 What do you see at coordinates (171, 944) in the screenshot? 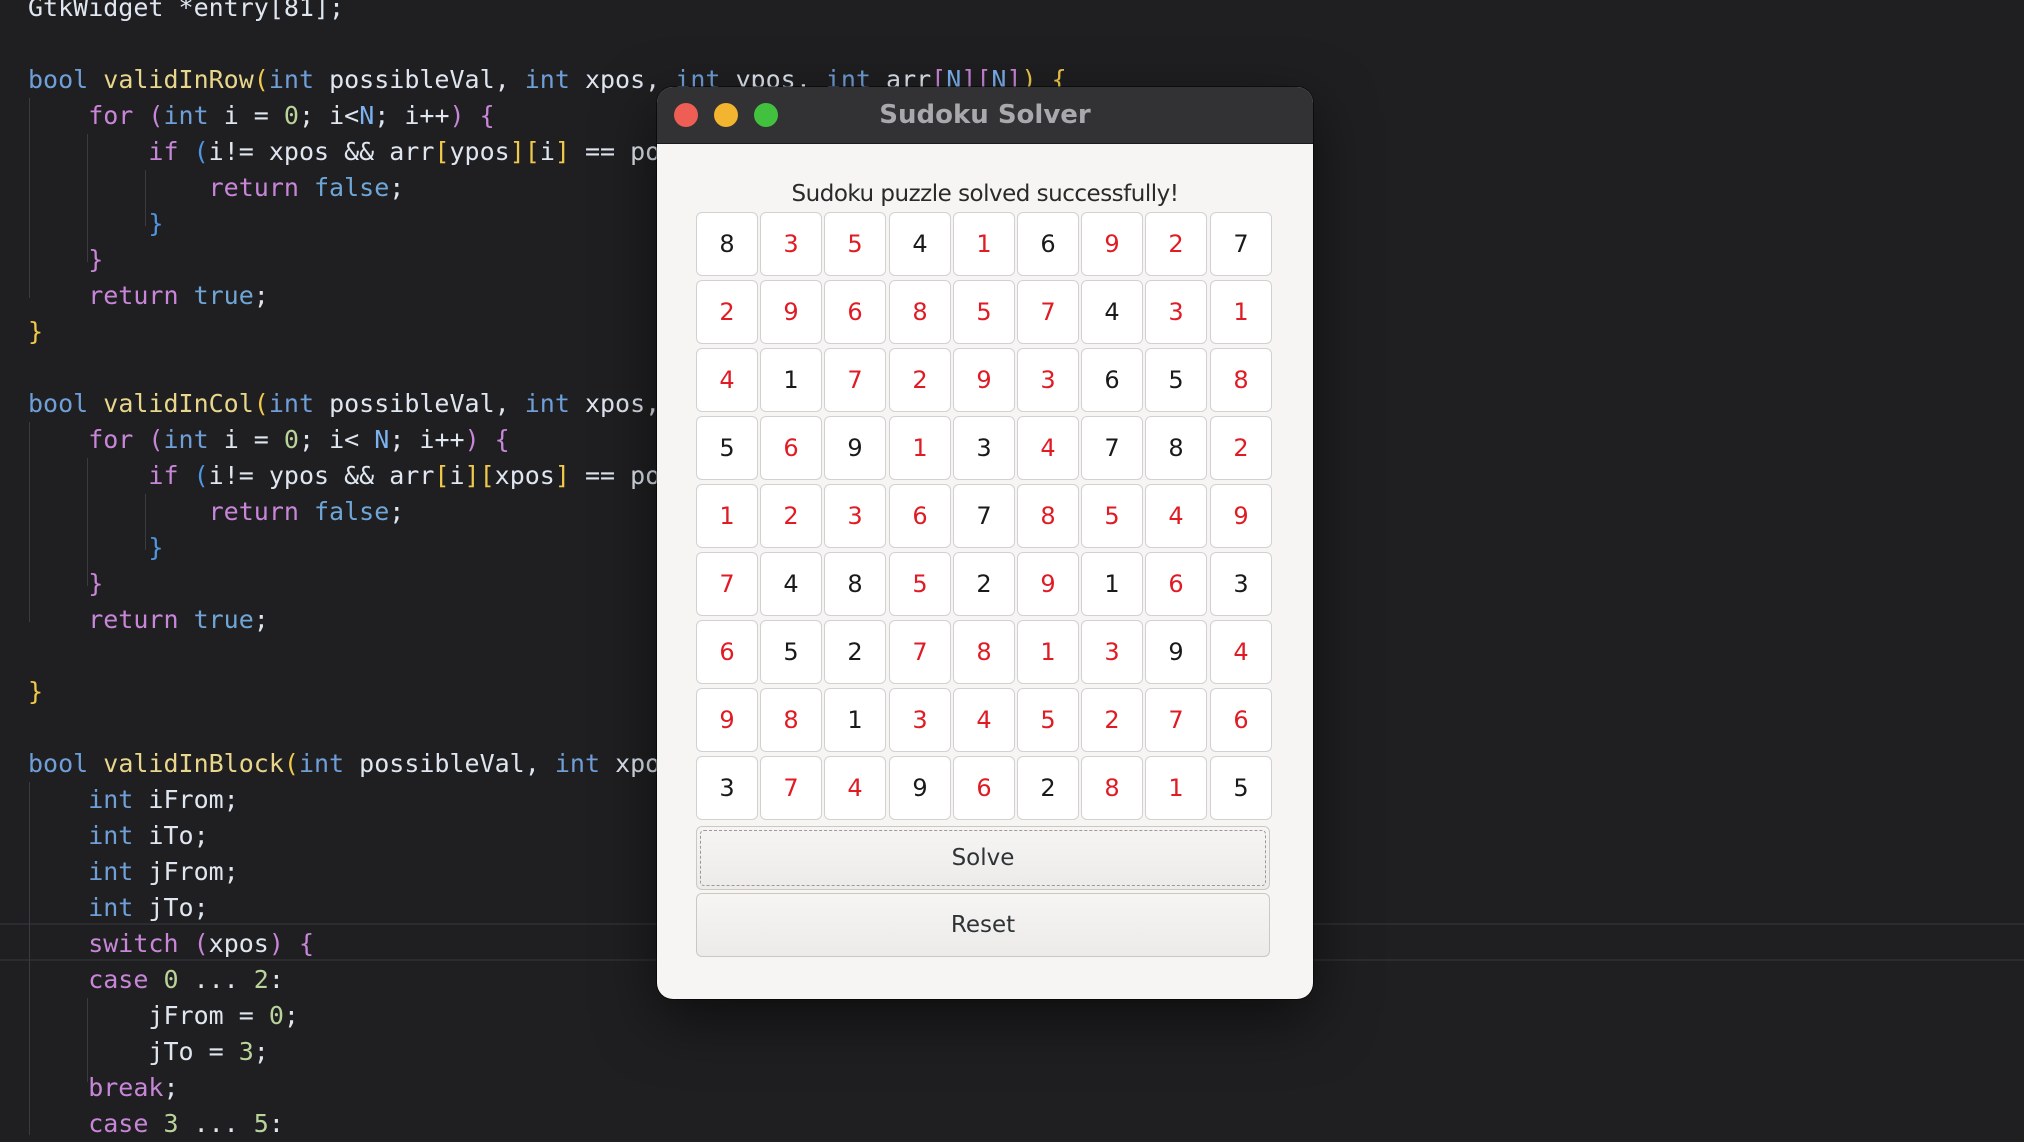
I see `code-line: switch (xpos) {` at bounding box center [171, 944].